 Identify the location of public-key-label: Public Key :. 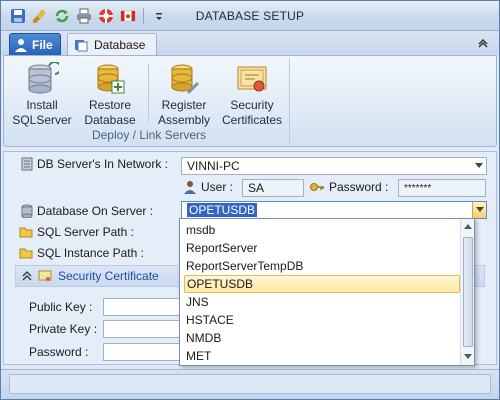
(60, 307).